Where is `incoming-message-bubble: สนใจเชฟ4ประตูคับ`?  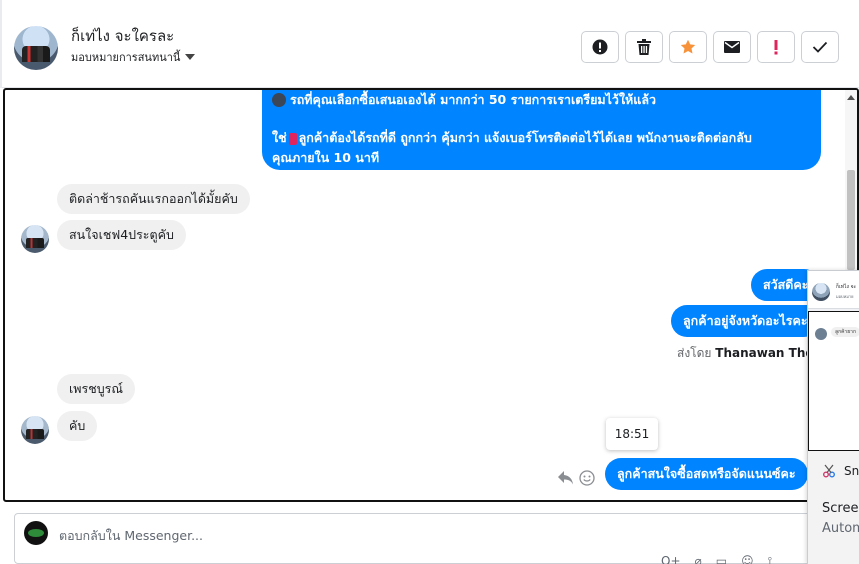
incoming-message-bubble: สนใจเชฟ4ประตูคับ is located at coordinates (121, 235).